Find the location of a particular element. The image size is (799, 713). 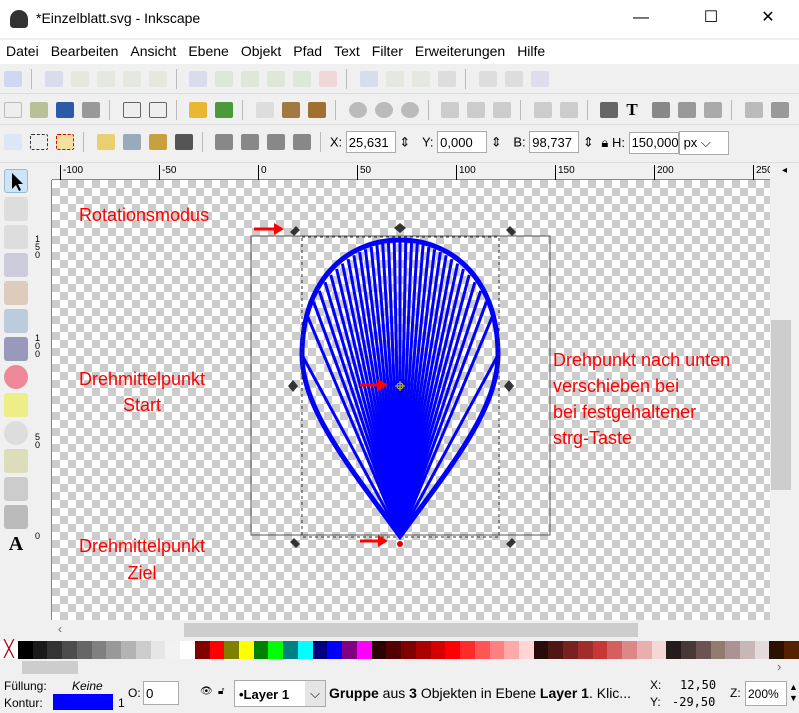

clone-icon is located at coordinates (476, 110).